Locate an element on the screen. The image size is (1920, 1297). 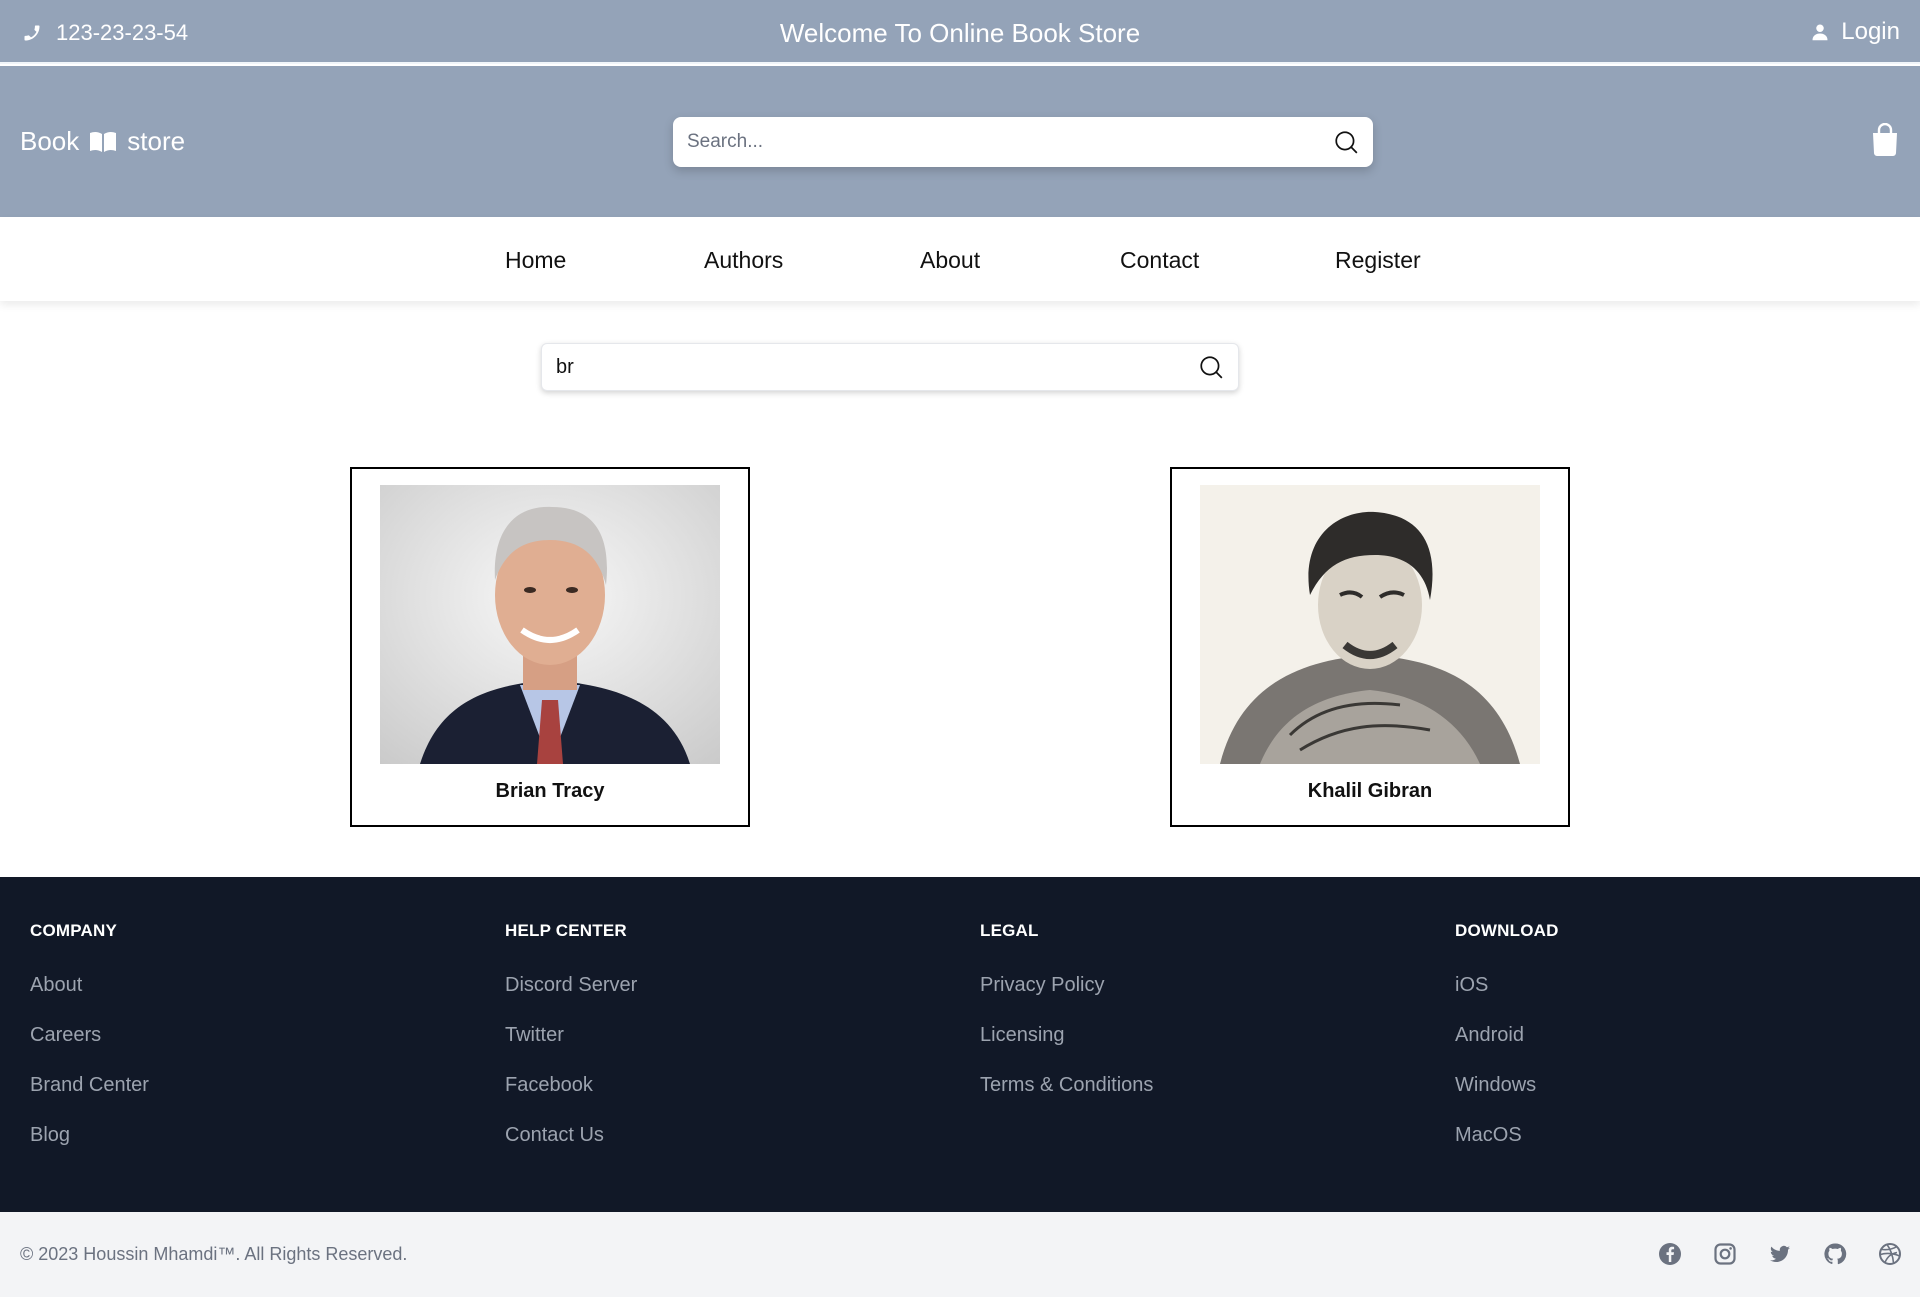
footer-heading: HELP CENTER is located at coordinates (566, 930).